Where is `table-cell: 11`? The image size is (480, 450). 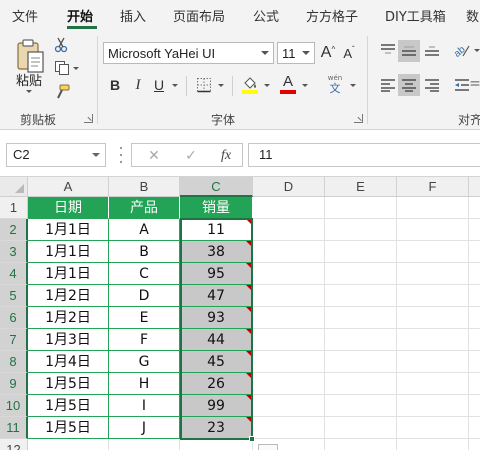
table-cell: 11 is located at coordinates (216, 230).